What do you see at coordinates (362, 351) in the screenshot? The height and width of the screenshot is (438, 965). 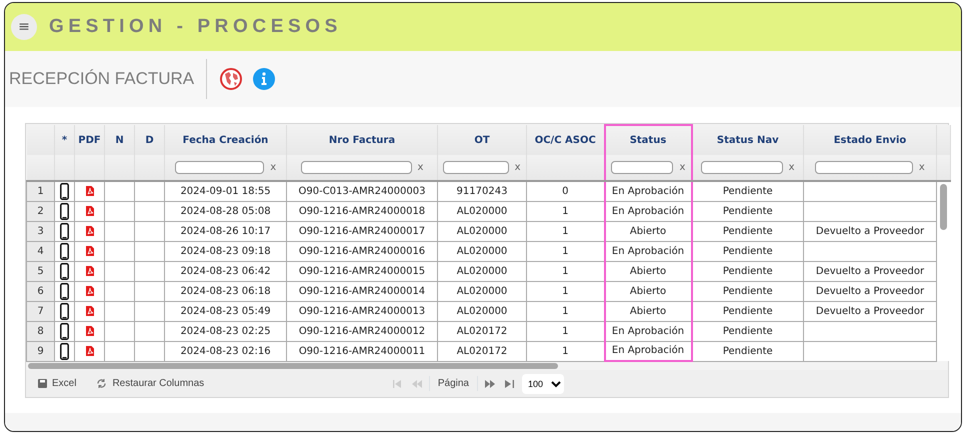 I see `table-cell: O90-1216-AMR24000011` at bounding box center [362, 351].